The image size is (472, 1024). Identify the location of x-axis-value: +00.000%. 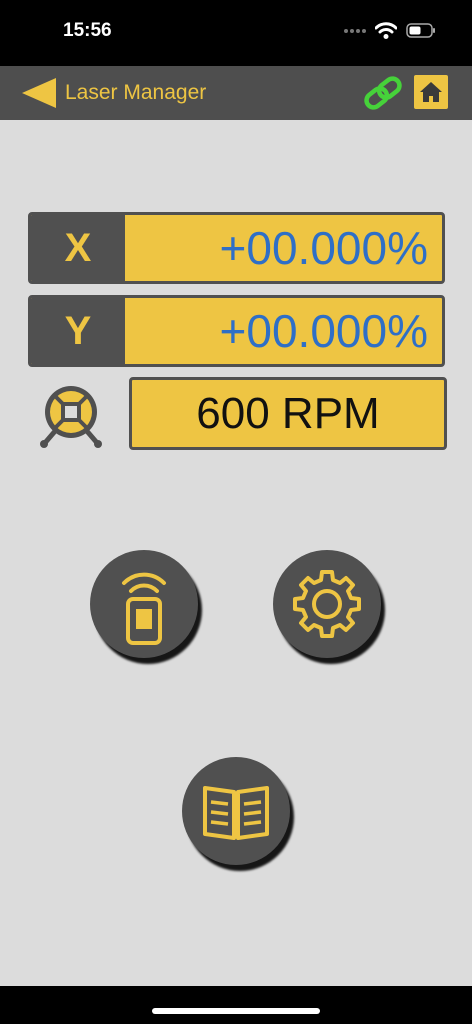
(323, 248).